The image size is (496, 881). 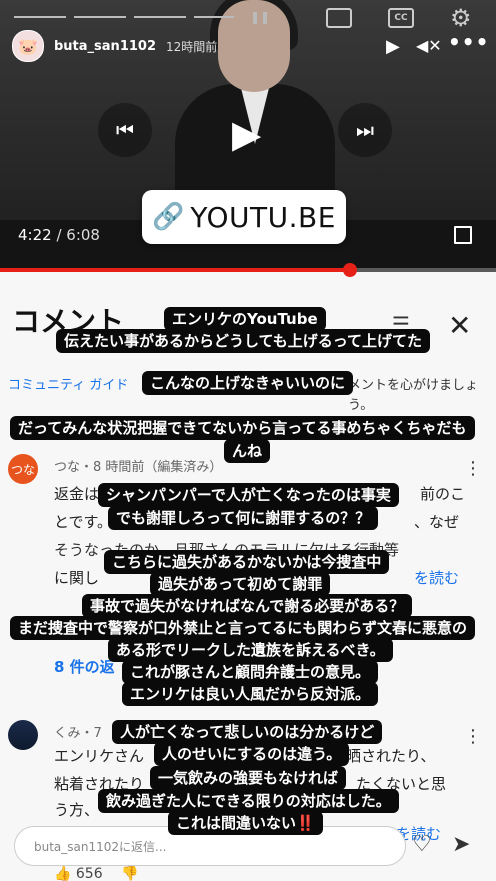 What do you see at coordinates (168, 217) in the screenshot?
I see `link-icon: 🔗` at bounding box center [168, 217].